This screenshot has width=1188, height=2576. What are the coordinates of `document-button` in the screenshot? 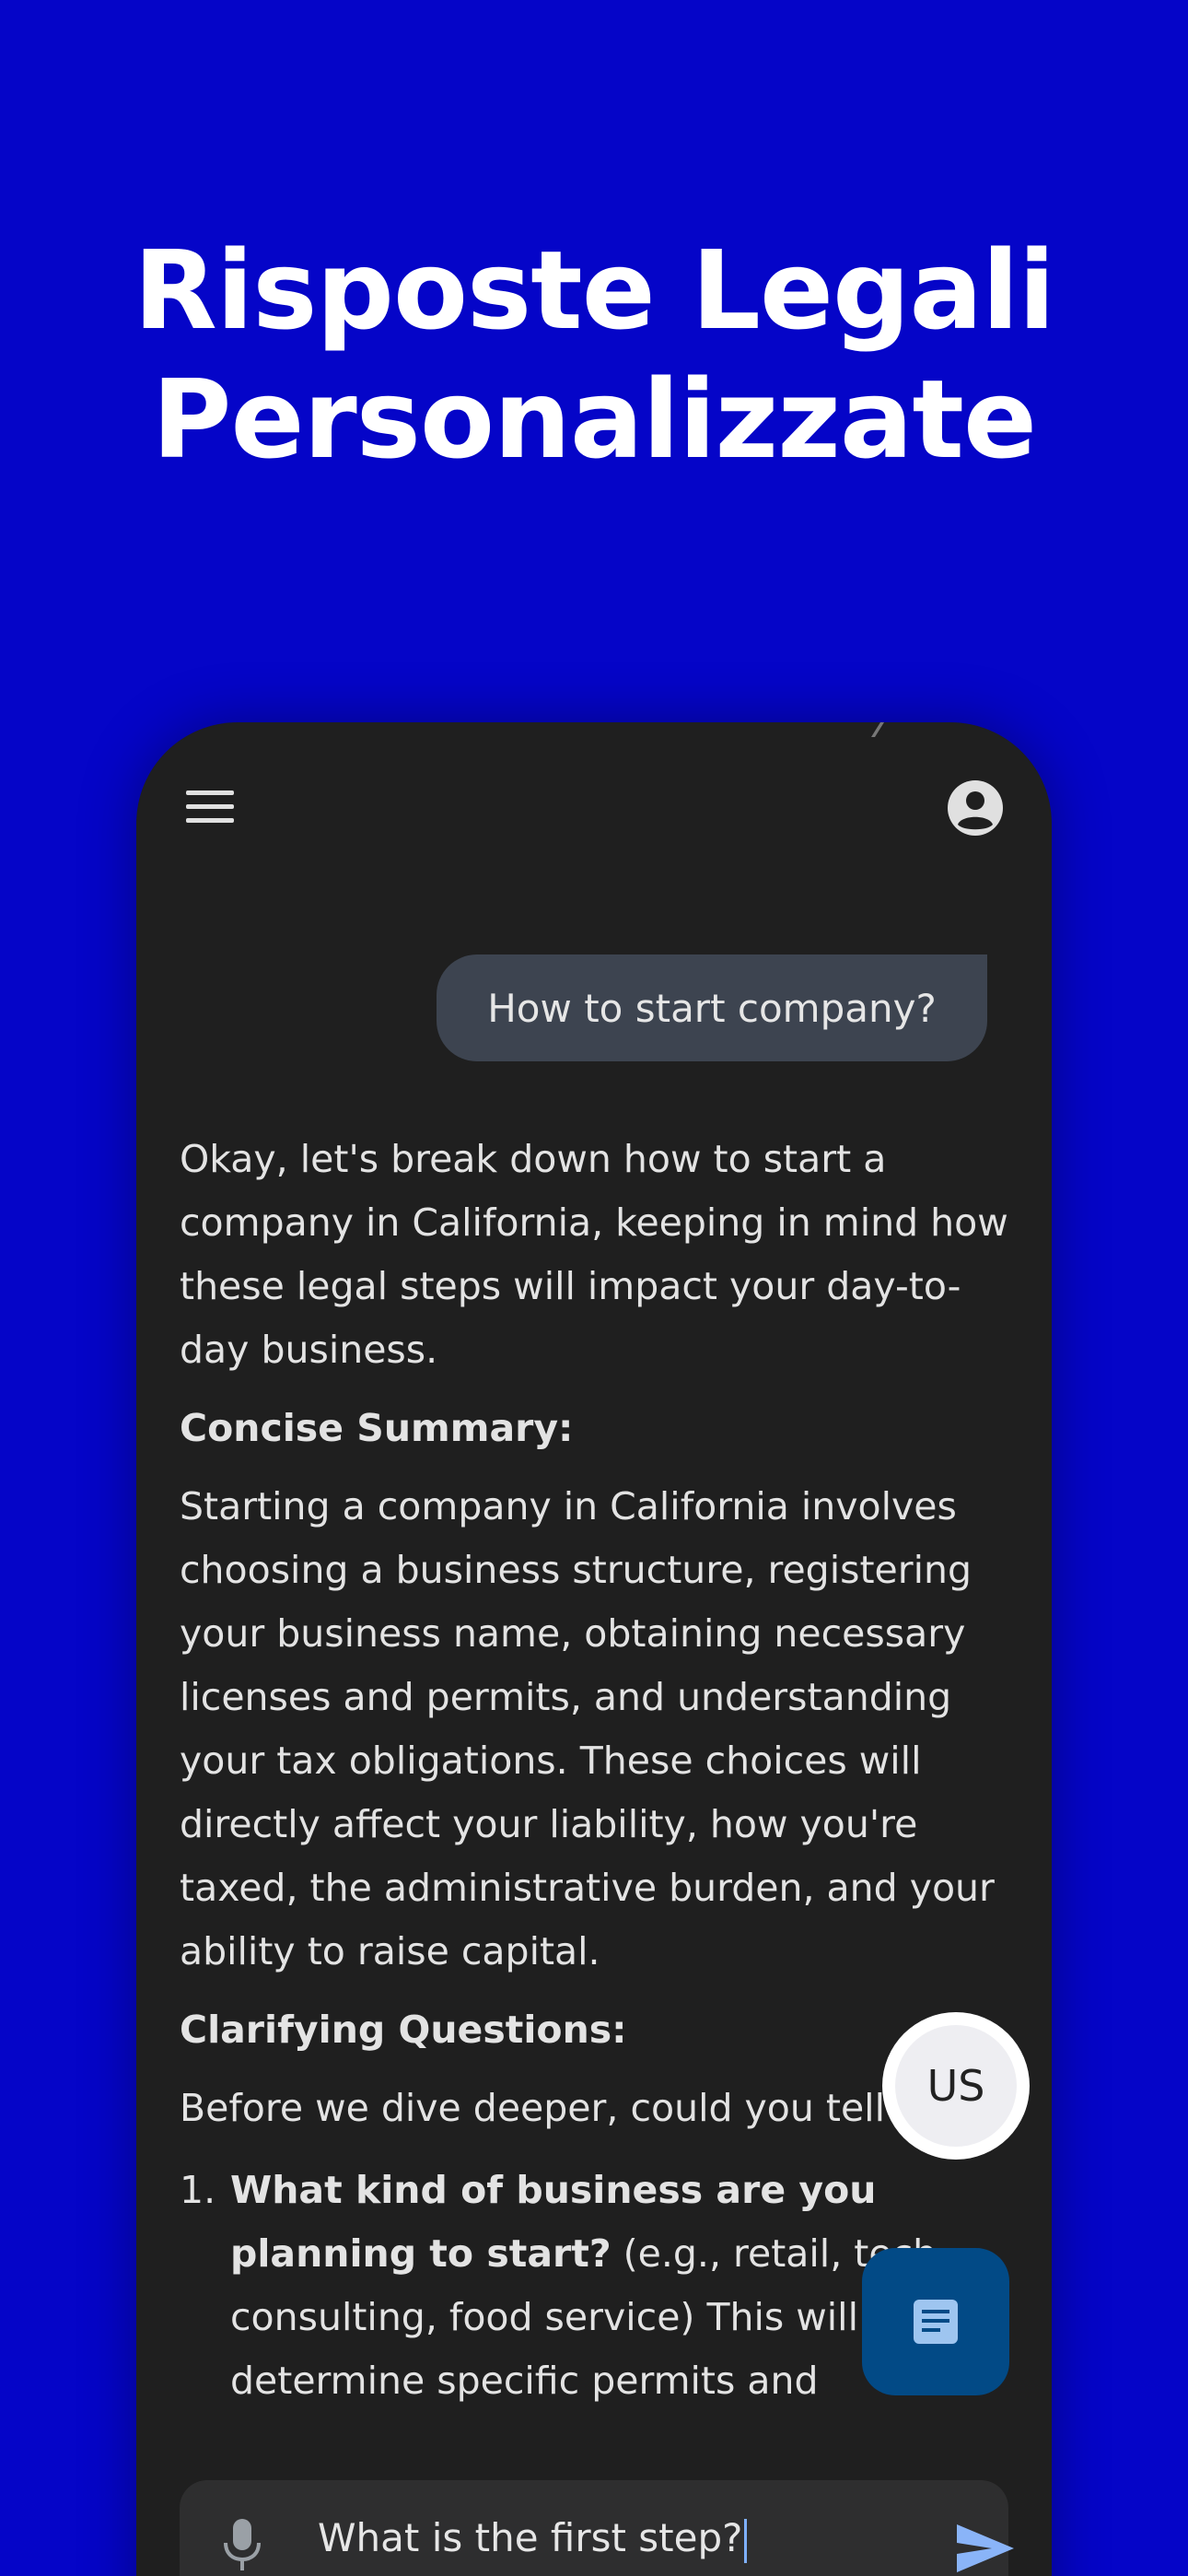 It's located at (935, 2321).